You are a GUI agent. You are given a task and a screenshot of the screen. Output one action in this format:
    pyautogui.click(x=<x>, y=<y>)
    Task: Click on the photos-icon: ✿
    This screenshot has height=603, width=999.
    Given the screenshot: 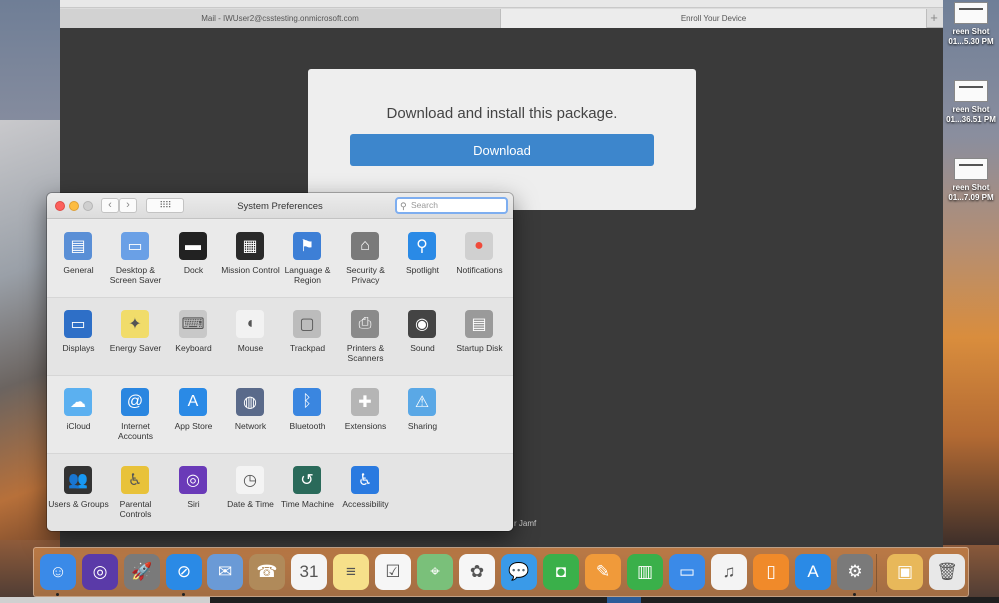 What is the action you would take?
    pyautogui.click(x=477, y=572)
    